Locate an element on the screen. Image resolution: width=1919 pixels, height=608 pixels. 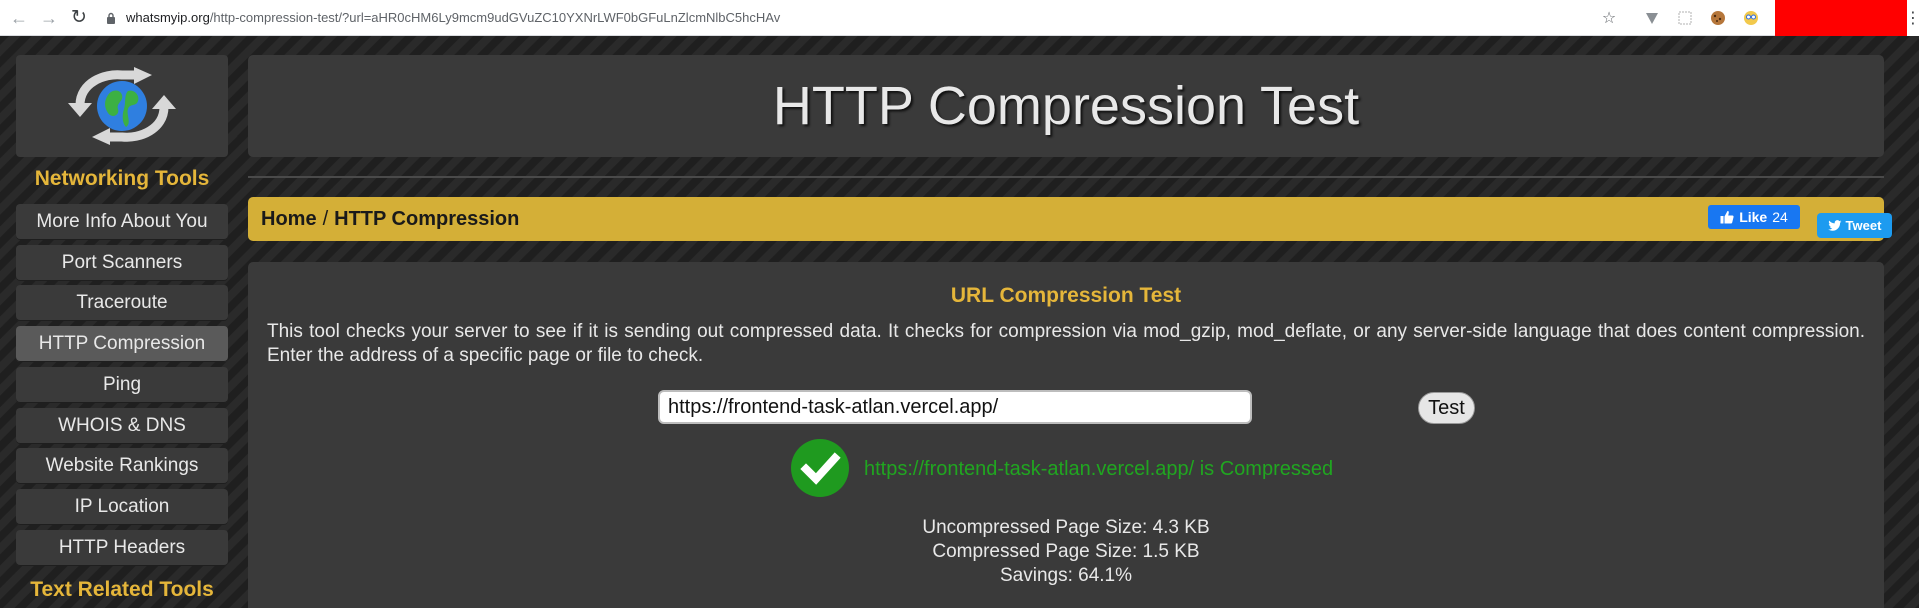
test-button: Test is located at coordinates (1446, 408).